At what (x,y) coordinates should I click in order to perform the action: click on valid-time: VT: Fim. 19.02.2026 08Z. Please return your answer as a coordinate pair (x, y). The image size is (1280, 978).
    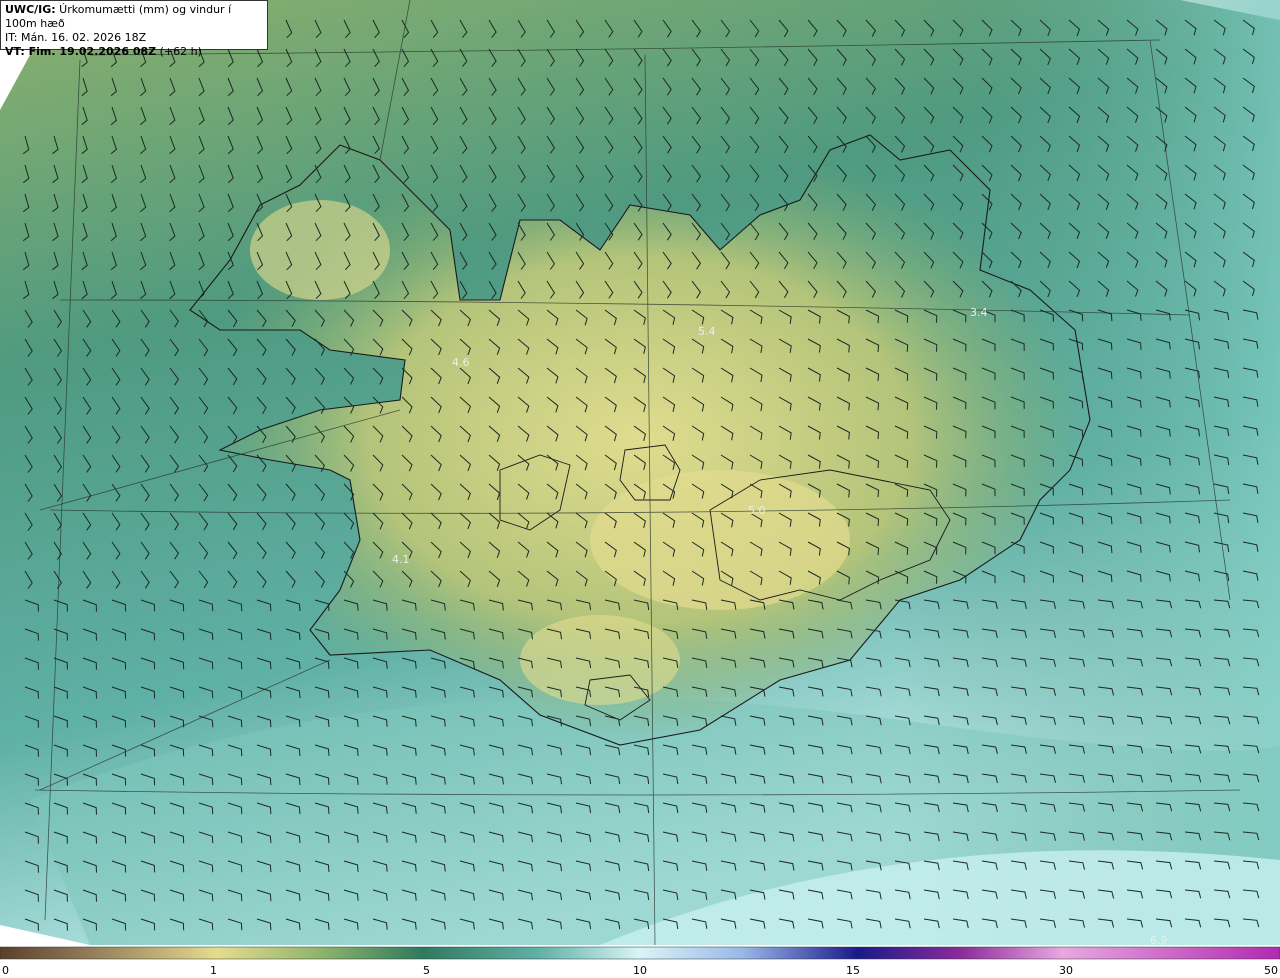
    Looking at the image, I should click on (81, 51).